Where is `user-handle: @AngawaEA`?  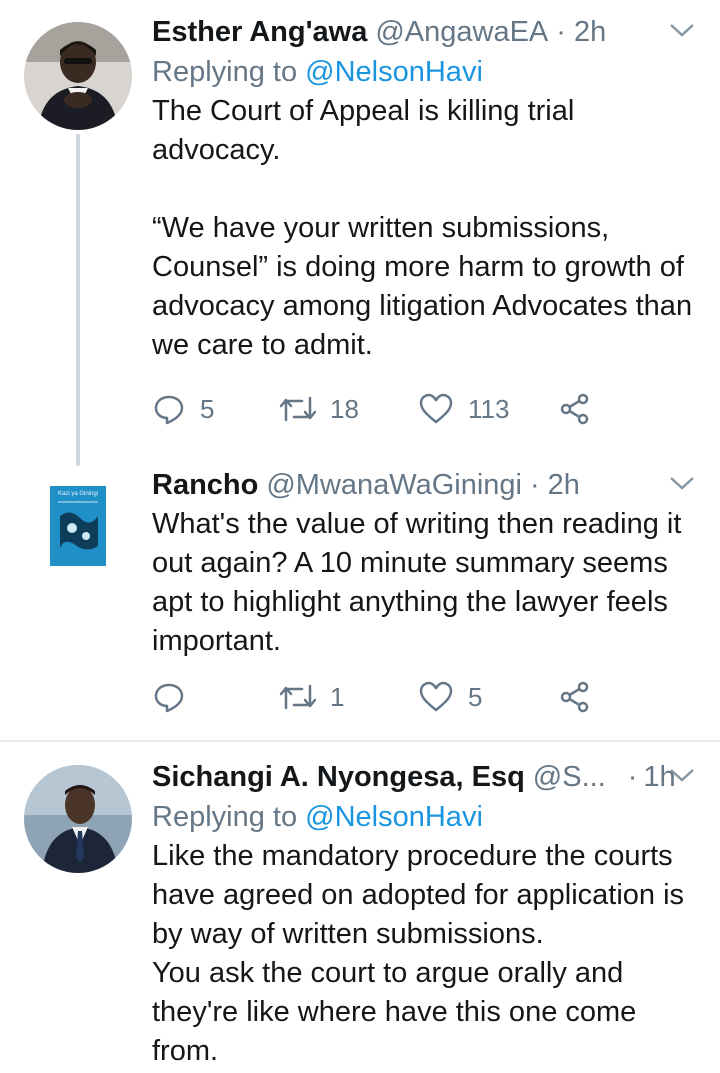 user-handle: @AngawaEA is located at coordinates (461, 32).